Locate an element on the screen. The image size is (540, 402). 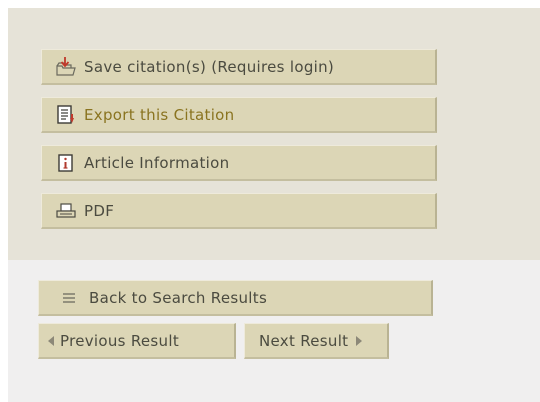
pdf-button: PDF is located at coordinates (239, 211).